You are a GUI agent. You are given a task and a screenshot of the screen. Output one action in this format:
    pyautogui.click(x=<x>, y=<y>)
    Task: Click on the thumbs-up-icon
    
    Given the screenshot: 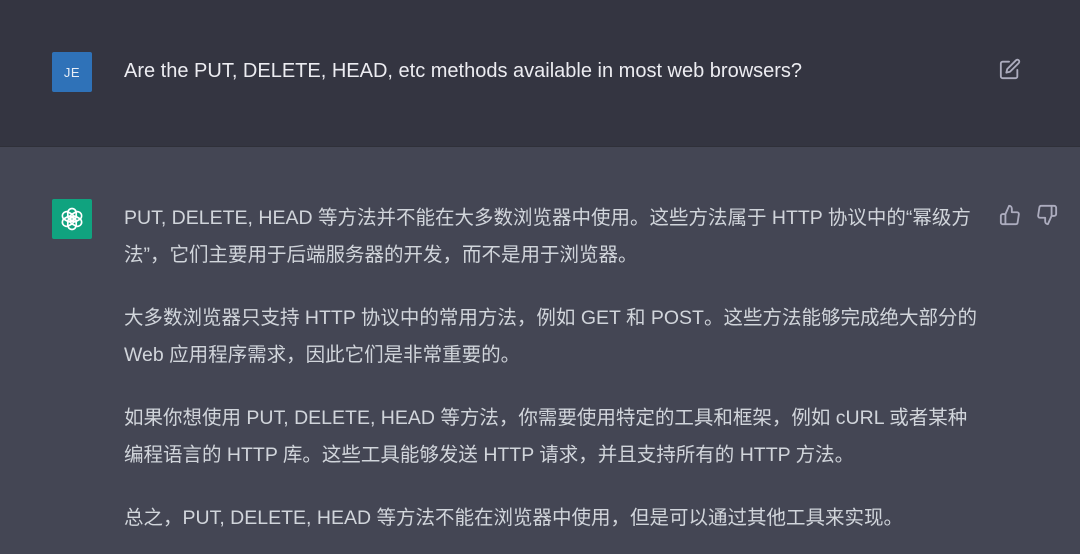 What is the action you would take?
    pyautogui.click(x=1009, y=215)
    